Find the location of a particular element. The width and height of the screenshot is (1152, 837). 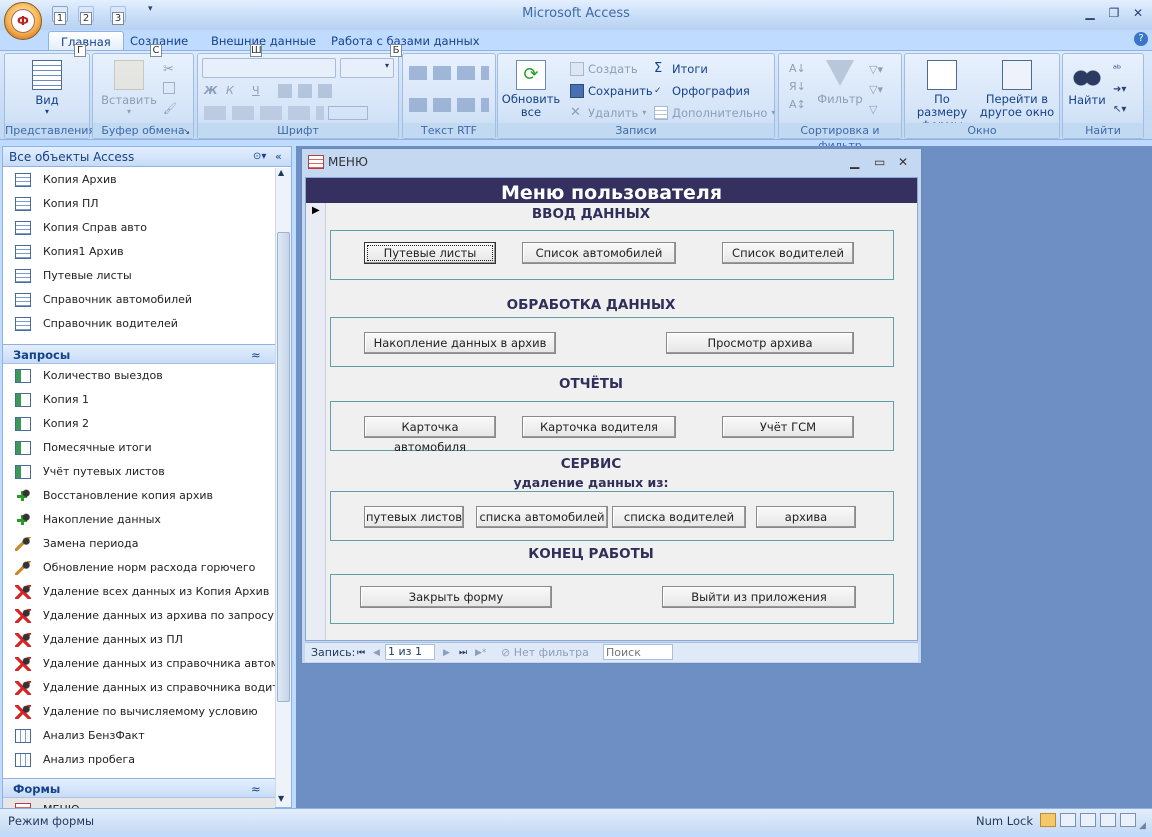

delete-drivers-button: списка водителей is located at coordinates (679, 517).